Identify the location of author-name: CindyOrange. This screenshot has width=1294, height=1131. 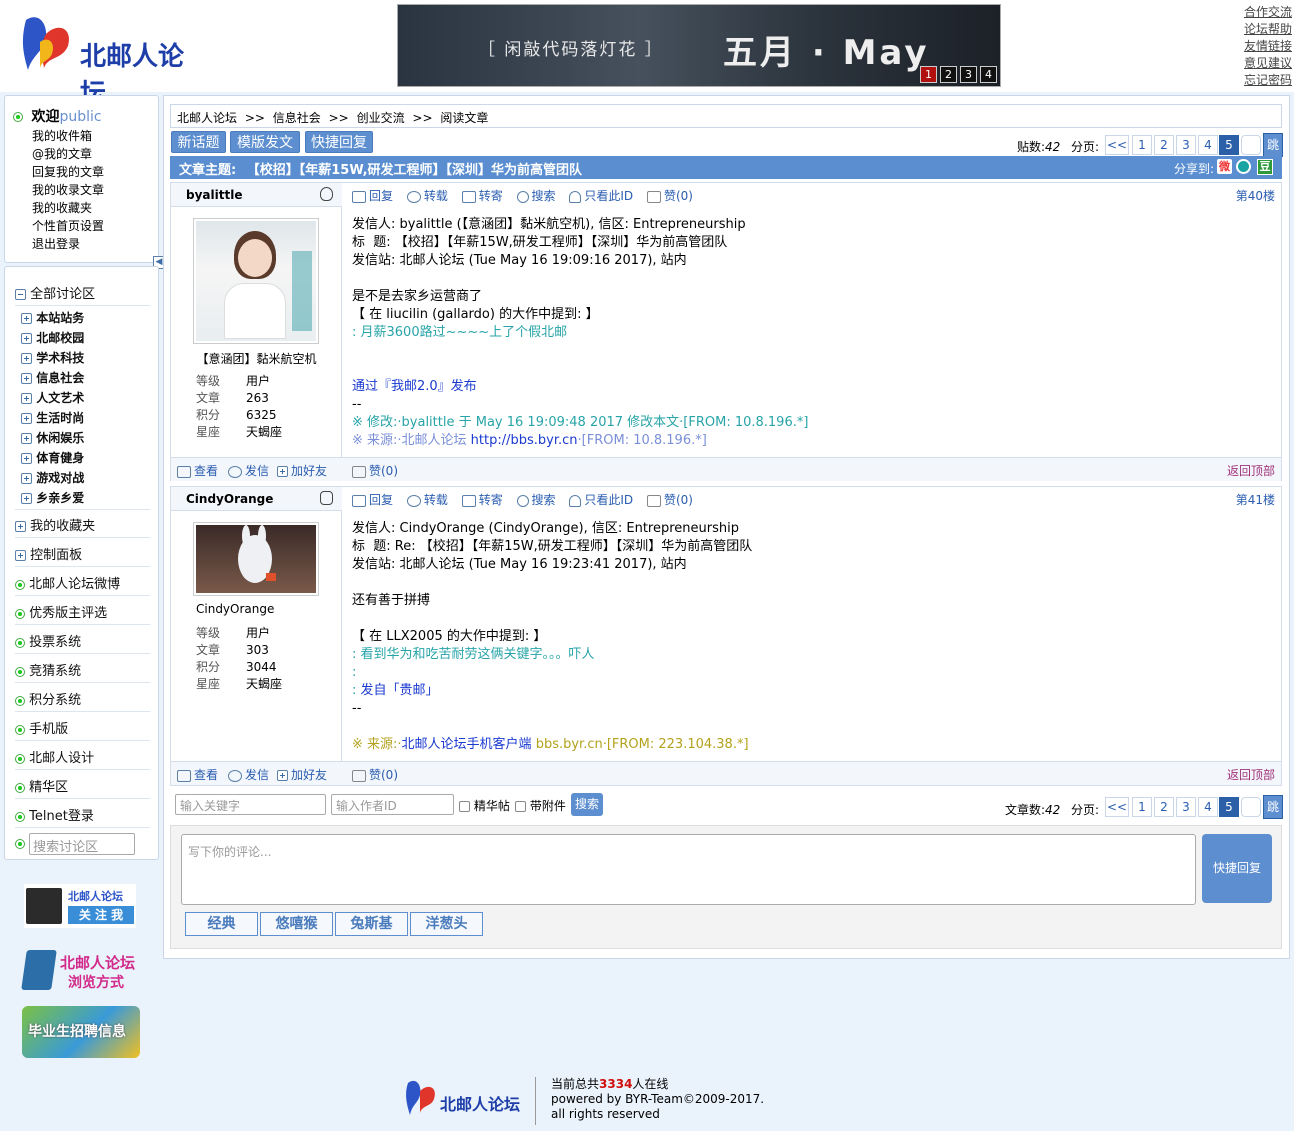
(229, 499).